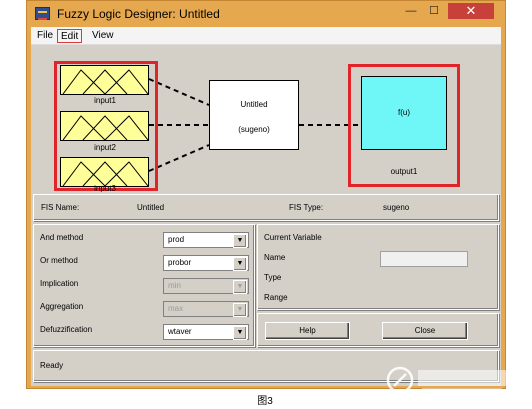 The width and height of the screenshot is (532, 409). I want to click on aggregation-value: max, so click(176, 308).